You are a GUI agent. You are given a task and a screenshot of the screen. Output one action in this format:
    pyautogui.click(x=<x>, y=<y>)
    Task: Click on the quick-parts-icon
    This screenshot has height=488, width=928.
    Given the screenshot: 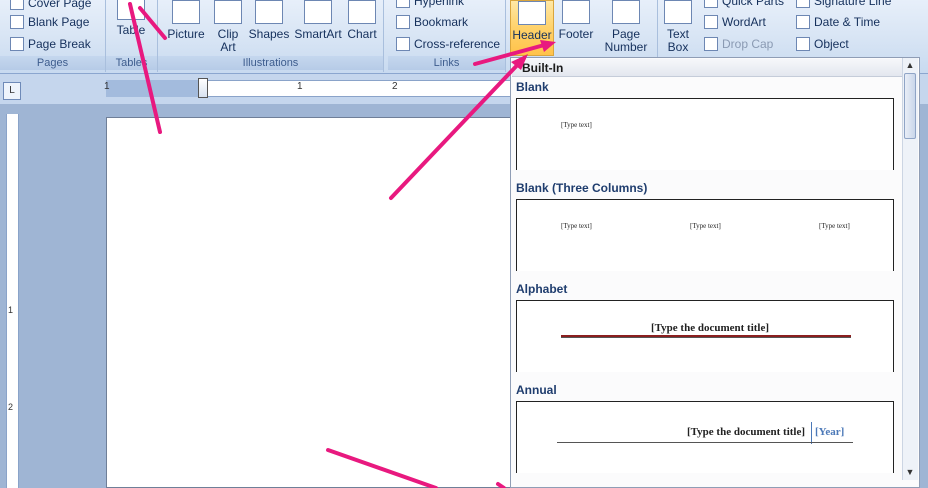 What is the action you would take?
    pyautogui.click(x=711, y=4)
    